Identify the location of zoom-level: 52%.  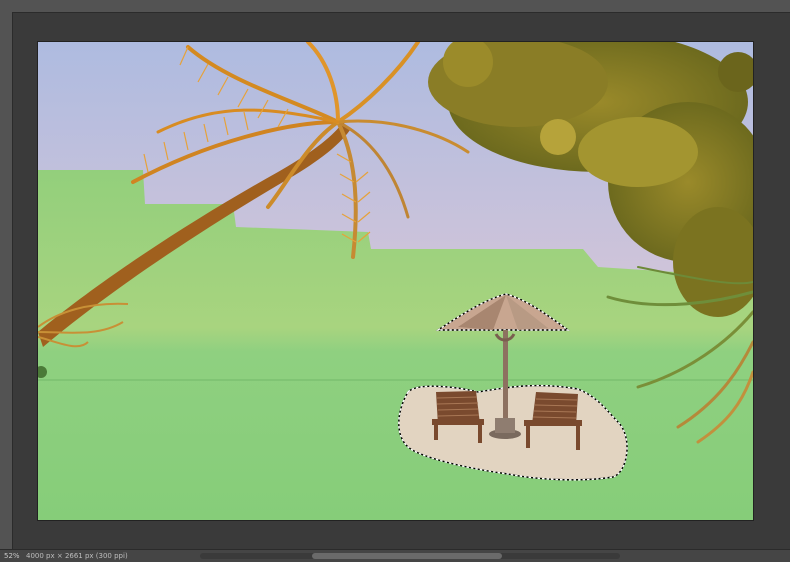
(12, 556).